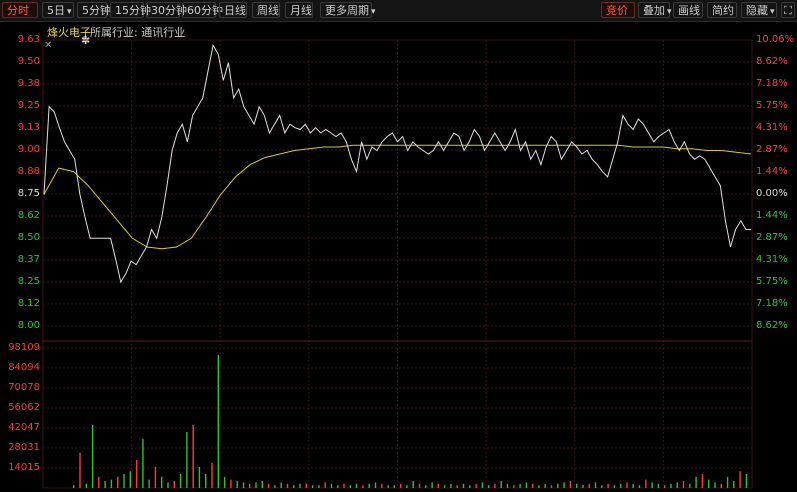  What do you see at coordinates (28, 61) in the screenshot?
I see `price-tick-label: 9.50` at bounding box center [28, 61].